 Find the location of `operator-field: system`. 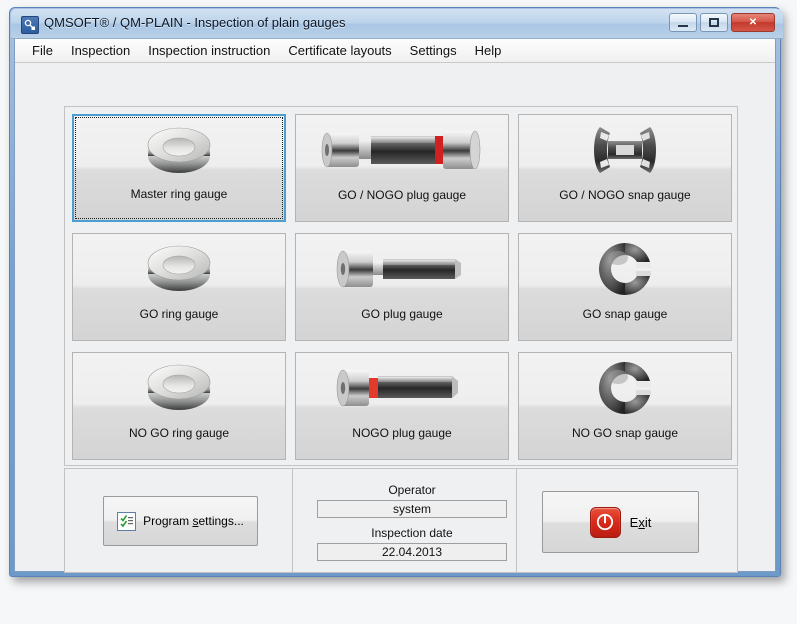

operator-field: system is located at coordinates (412, 509).